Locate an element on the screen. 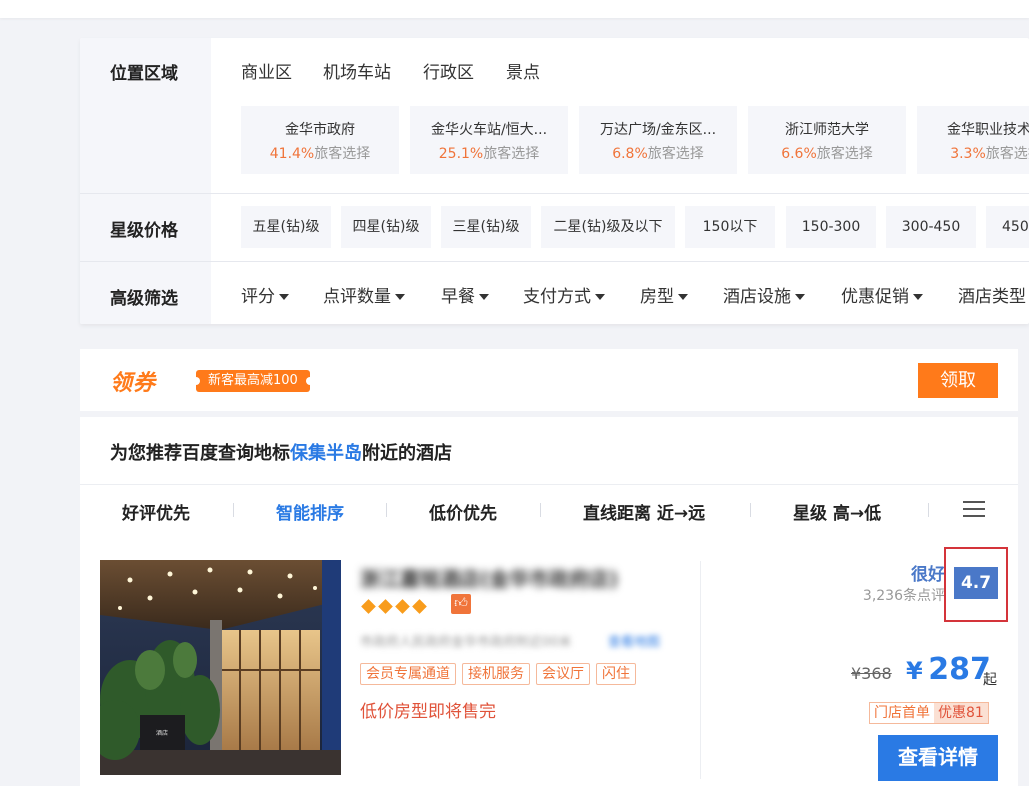 The height and width of the screenshot is (786, 1029). location-filter-label: 位置区域 is located at coordinates (144, 74).